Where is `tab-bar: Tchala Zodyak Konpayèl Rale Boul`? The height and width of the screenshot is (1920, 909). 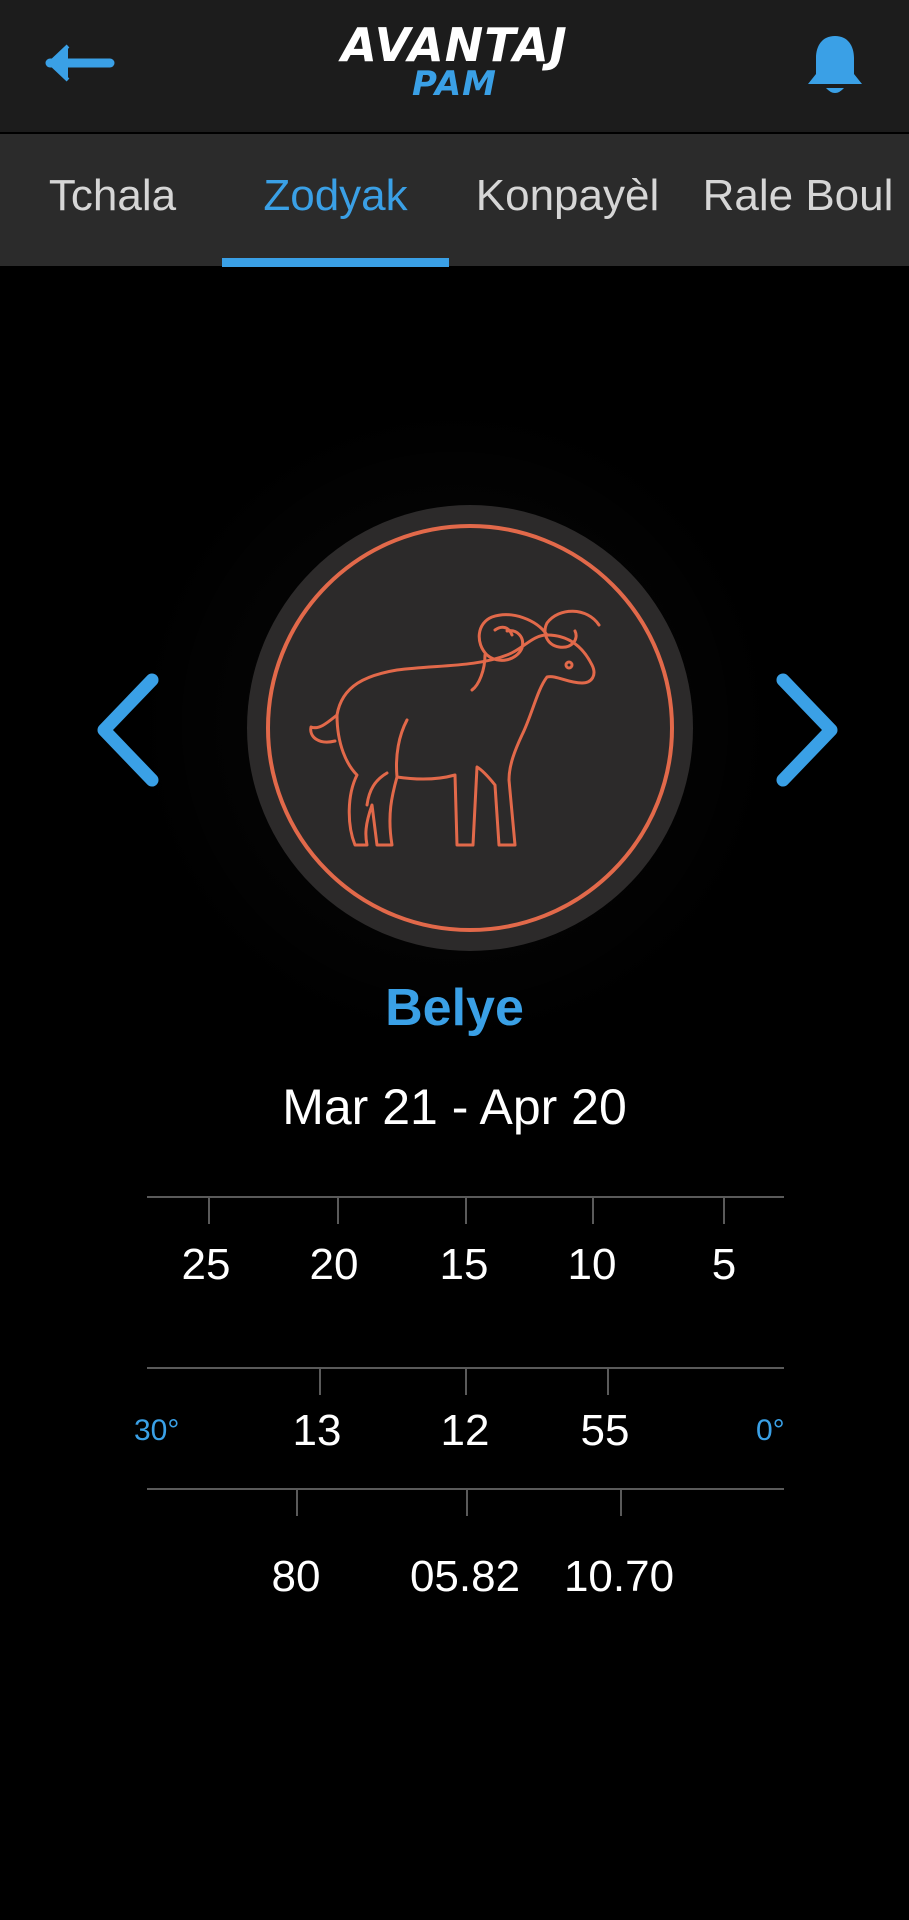
tab-bar: Tchala Zodyak Konpayèl Rale Boul is located at coordinates (454, 200).